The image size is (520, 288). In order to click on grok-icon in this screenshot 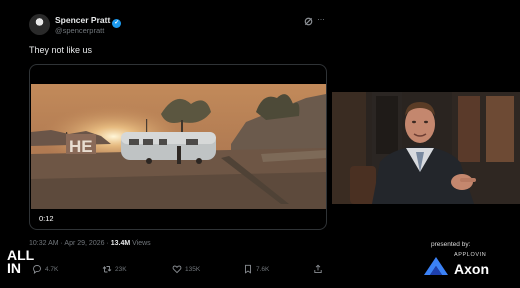, I will do `click(308, 21)`.